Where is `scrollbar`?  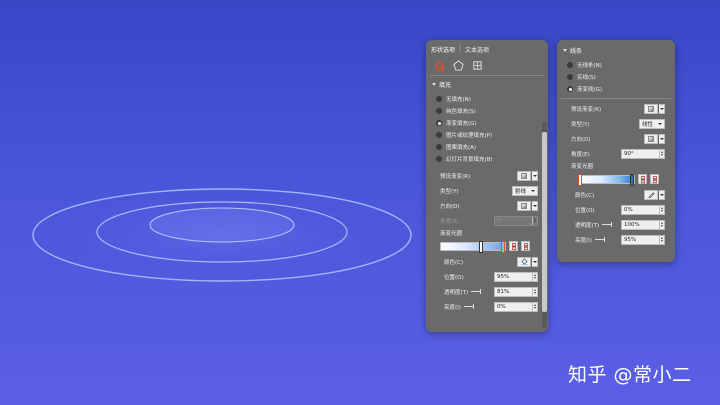
scrollbar is located at coordinates (544, 225).